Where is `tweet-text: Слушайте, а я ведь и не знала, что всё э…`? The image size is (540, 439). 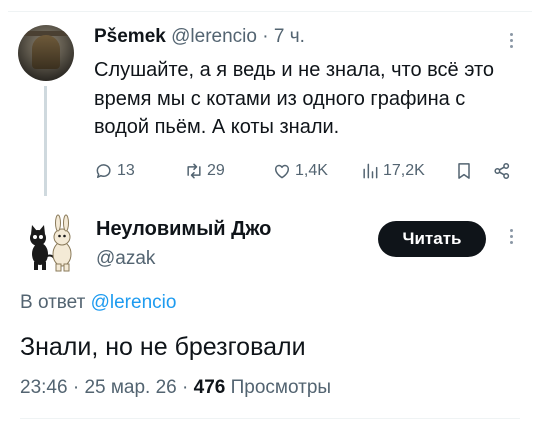 tweet-text: Слушайте, а я ведь и не знала, что всё э… is located at coordinates (294, 98).